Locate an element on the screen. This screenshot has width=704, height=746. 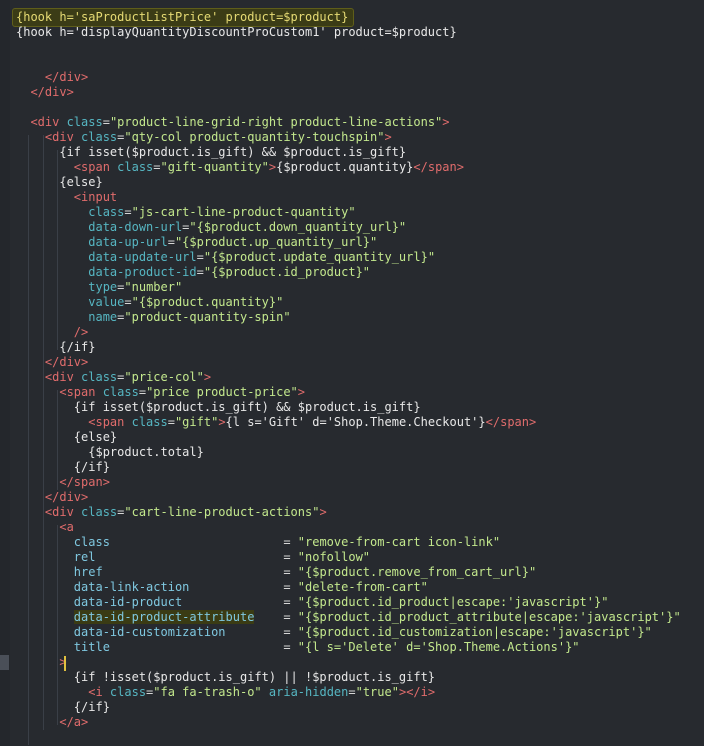
code-token: {l s='Gift' d='Shop.Theme.Checkout'} is located at coordinates (355, 422).